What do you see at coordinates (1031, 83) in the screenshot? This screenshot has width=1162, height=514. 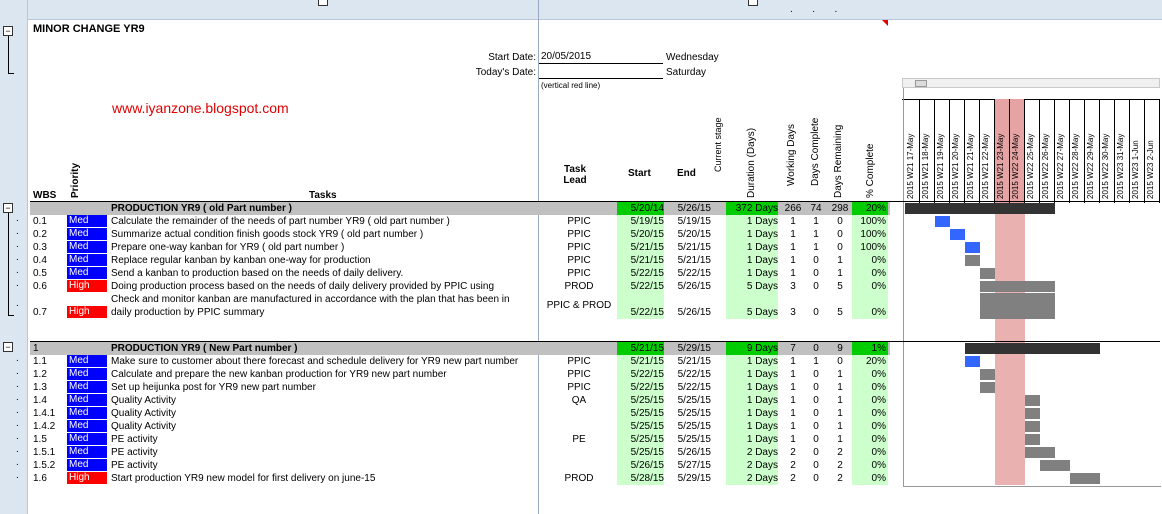 I see `gantt-scrollbar` at bounding box center [1031, 83].